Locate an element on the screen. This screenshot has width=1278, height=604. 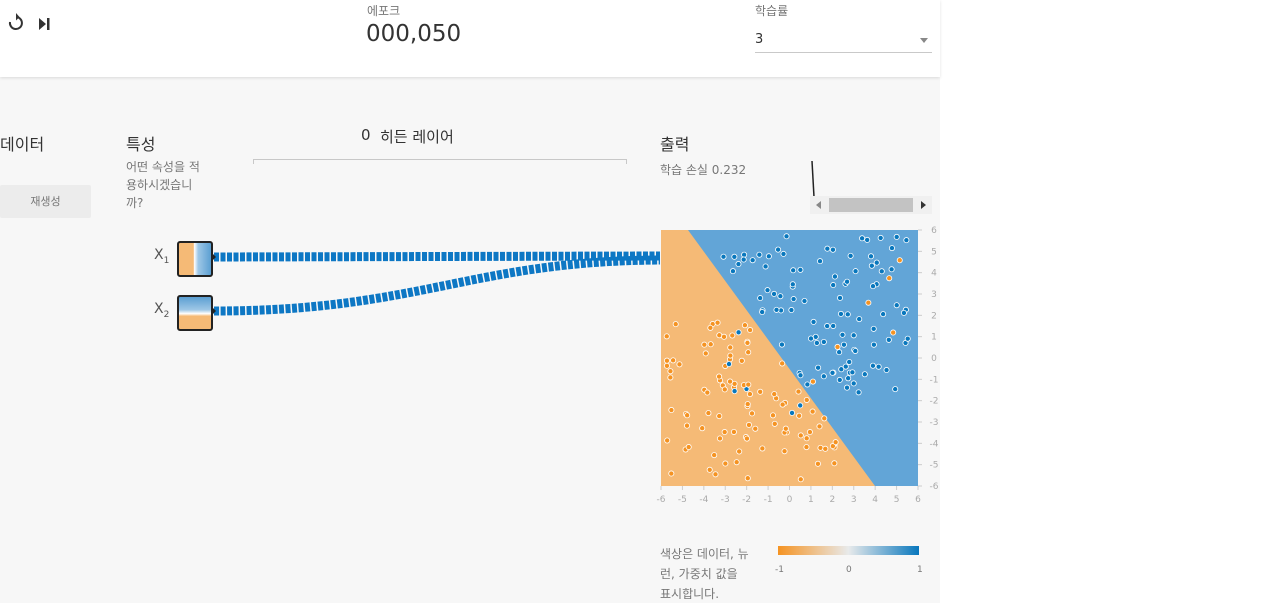
x-tick-label: -2 is located at coordinates (746, 500).